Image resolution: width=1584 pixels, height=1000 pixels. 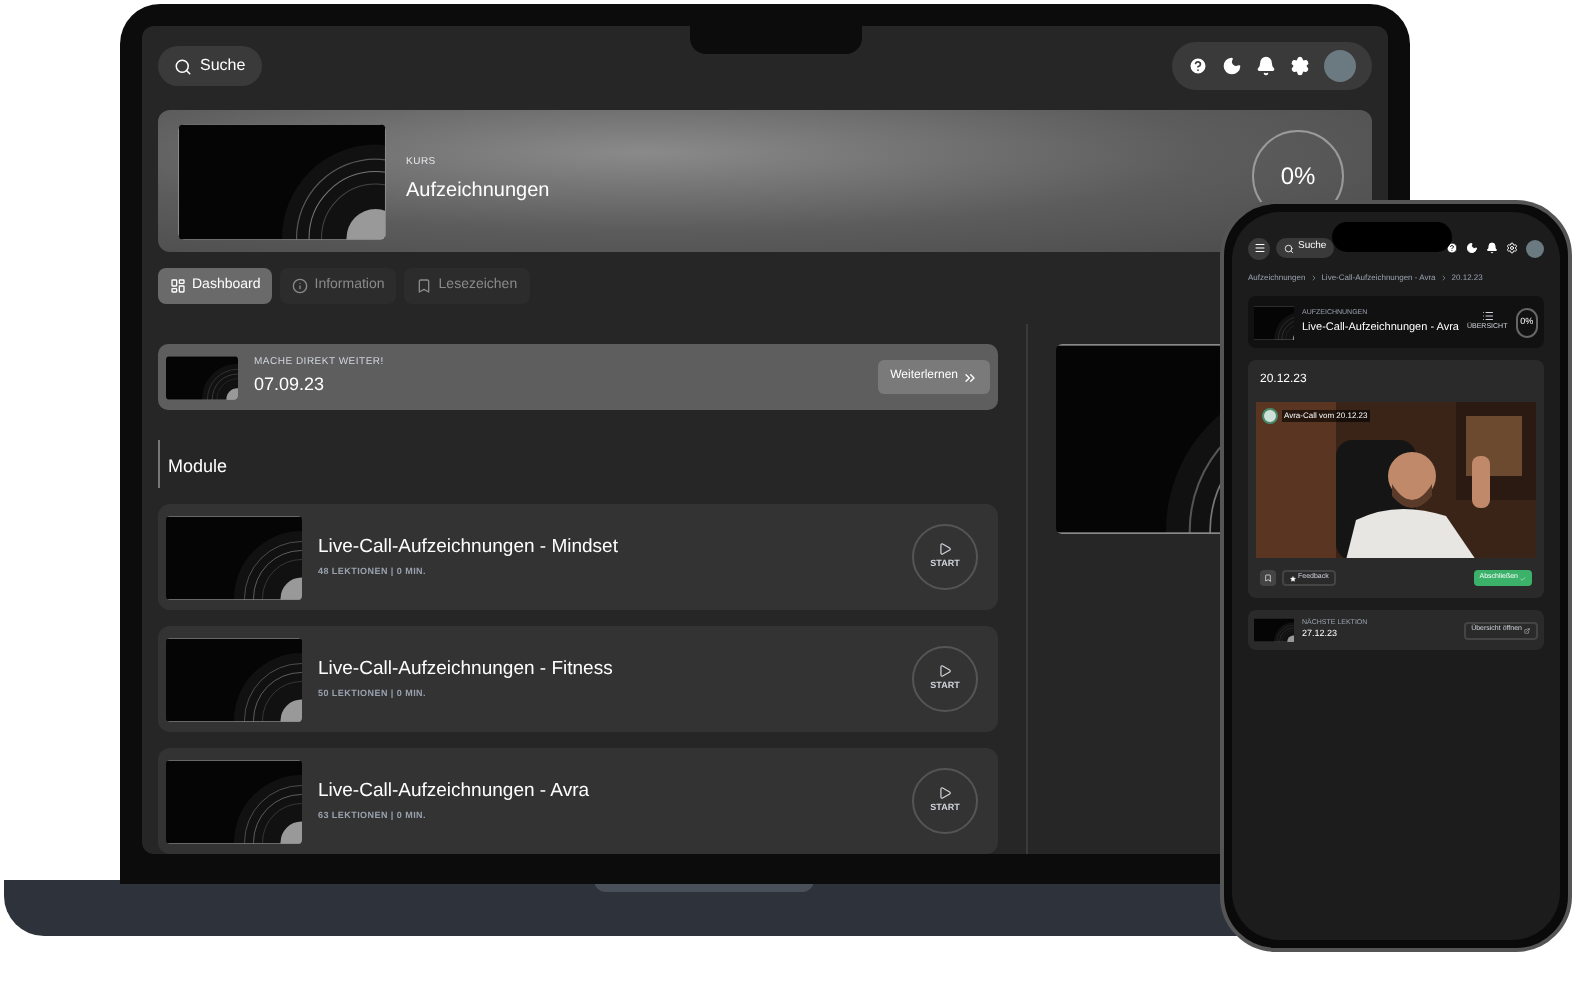 I want to click on menu-button, so click(x=1259, y=248).